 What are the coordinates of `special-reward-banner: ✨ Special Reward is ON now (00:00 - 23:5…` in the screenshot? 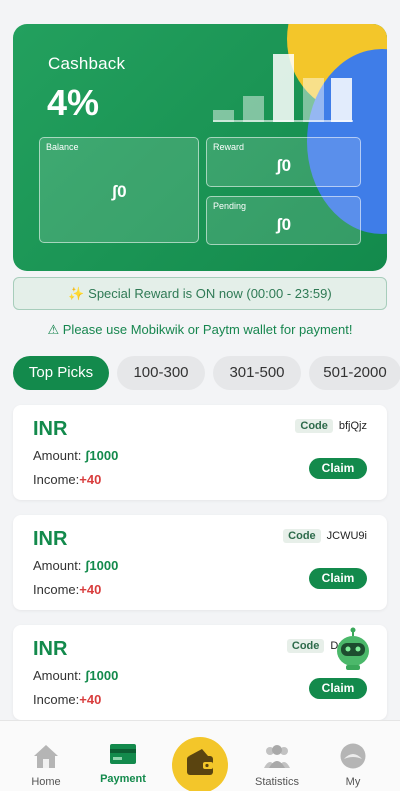 It's located at (200, 293).